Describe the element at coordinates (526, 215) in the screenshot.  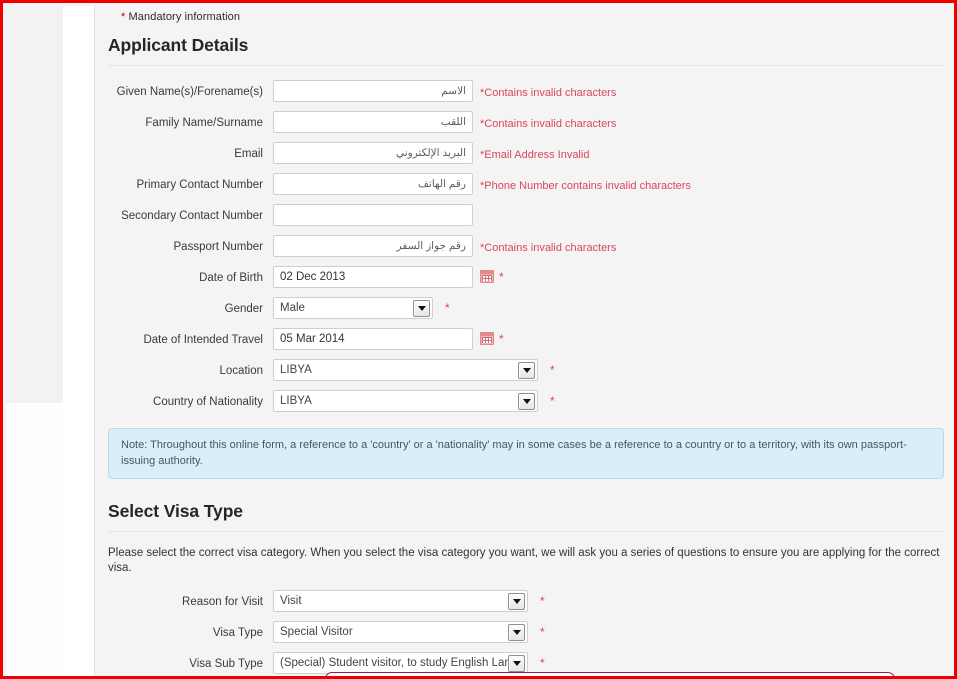
I see `form-row-secondary-contact: Secondary Contact Number` at that location.